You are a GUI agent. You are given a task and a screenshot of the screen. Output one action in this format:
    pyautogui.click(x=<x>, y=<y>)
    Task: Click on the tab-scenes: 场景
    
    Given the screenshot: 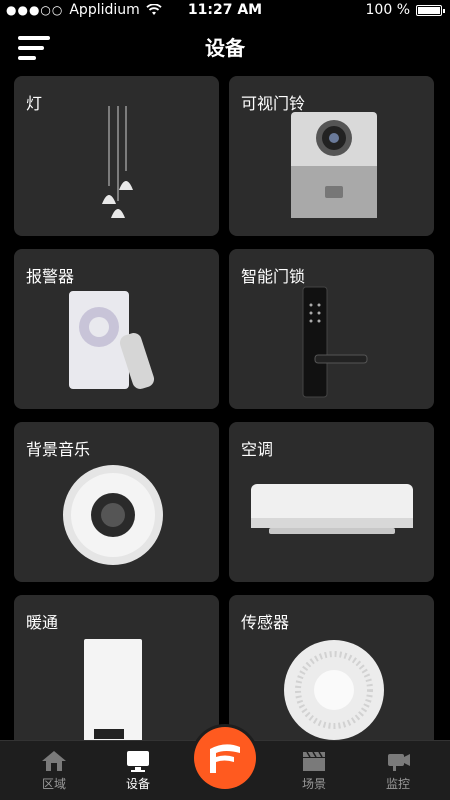 What is the action you would take?
    pyautogui.click(x=314, y=770)
    